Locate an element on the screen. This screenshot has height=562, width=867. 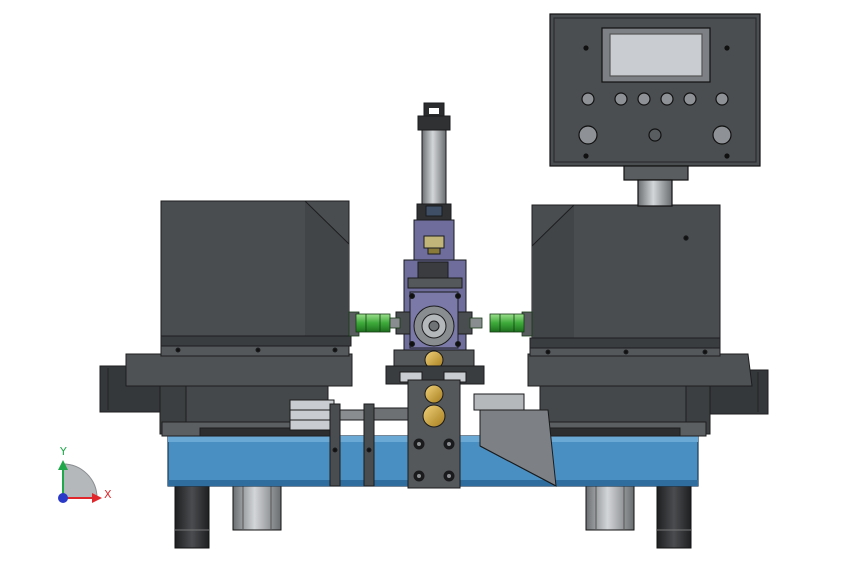
left-coupling is located at coordinates (373, 323).